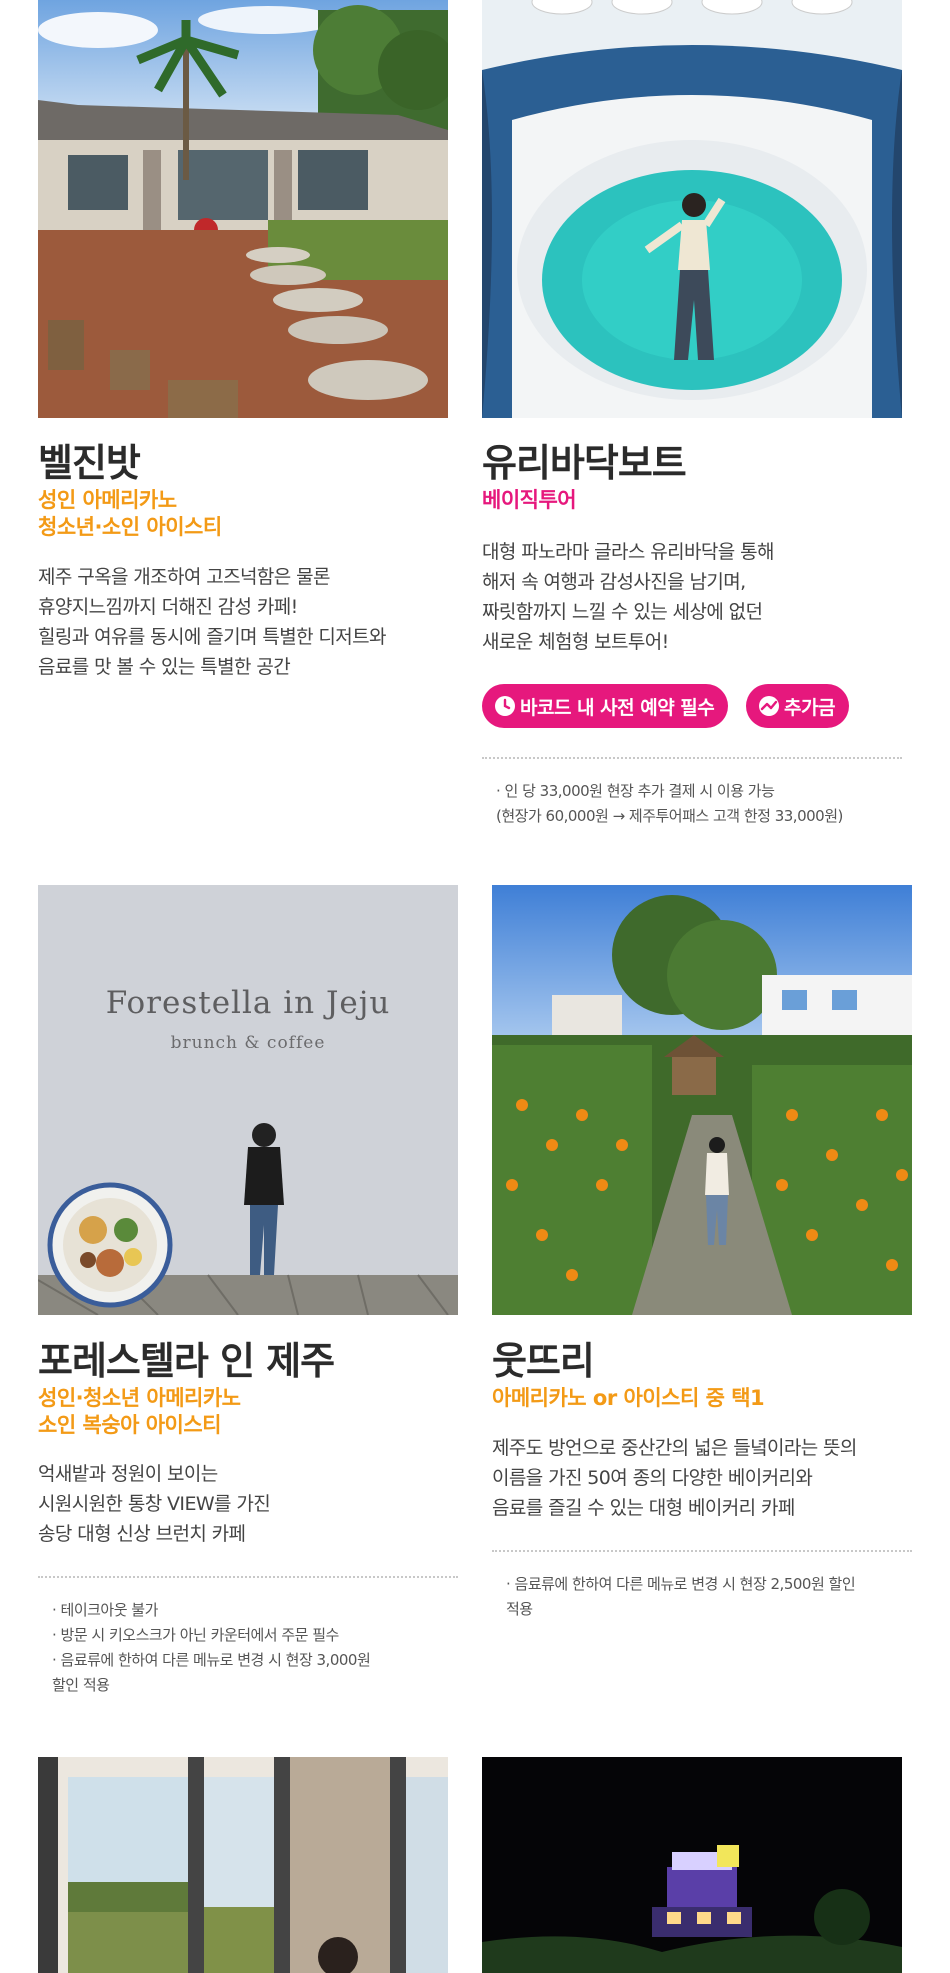 This screenshot has width=950, height=1973. Describe the element at coordinates (529, 500) in the screenshot. I see `card-offer: 베이직투어` at that location.